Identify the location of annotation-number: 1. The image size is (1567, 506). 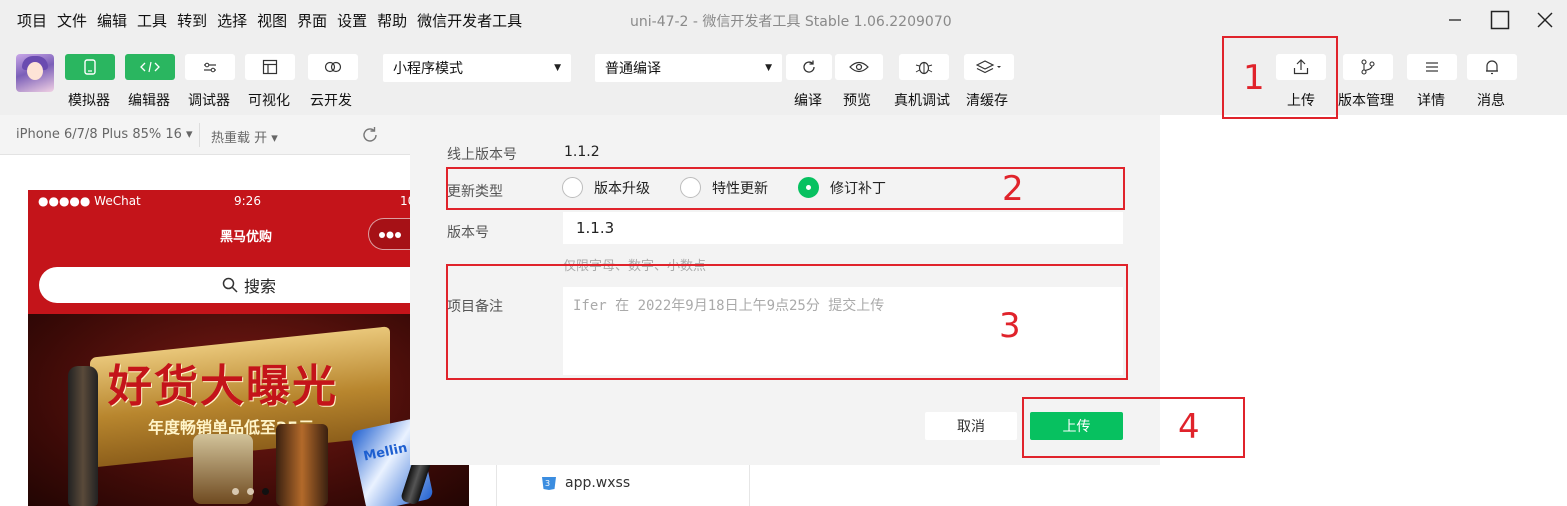
(1254, 78).